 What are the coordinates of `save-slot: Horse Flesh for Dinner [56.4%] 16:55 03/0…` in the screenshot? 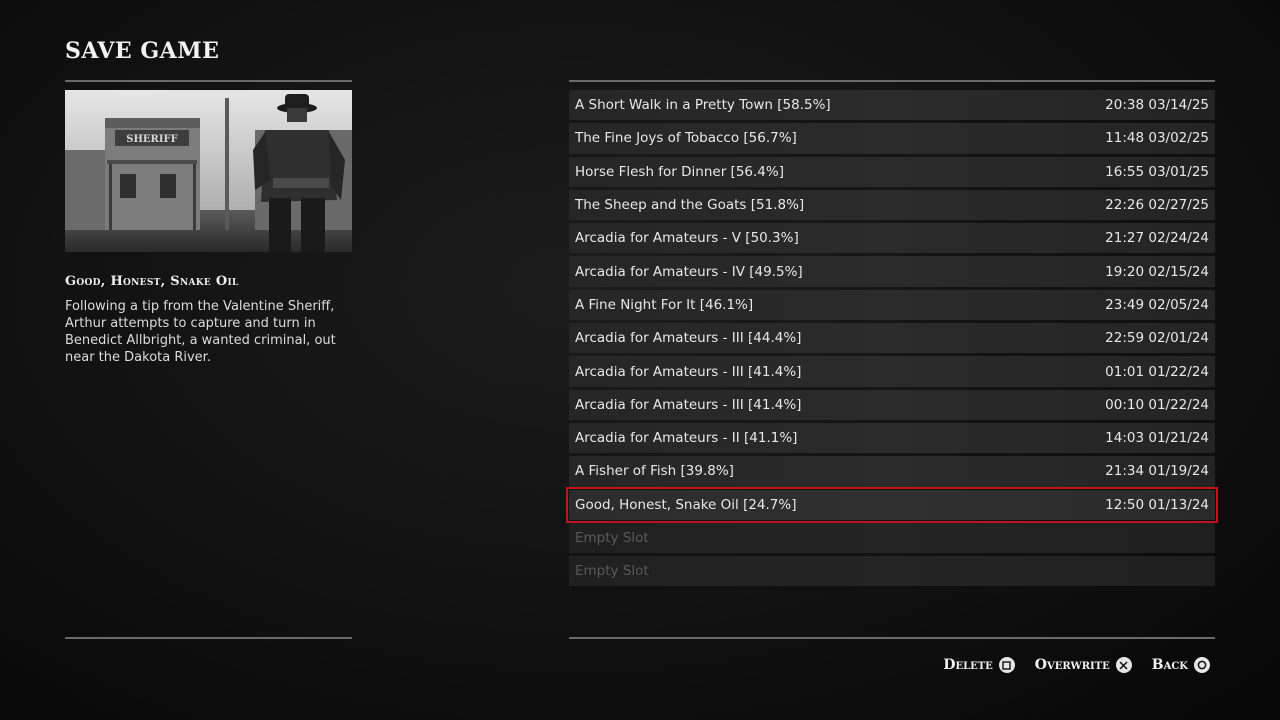 It's located at (892, 171).